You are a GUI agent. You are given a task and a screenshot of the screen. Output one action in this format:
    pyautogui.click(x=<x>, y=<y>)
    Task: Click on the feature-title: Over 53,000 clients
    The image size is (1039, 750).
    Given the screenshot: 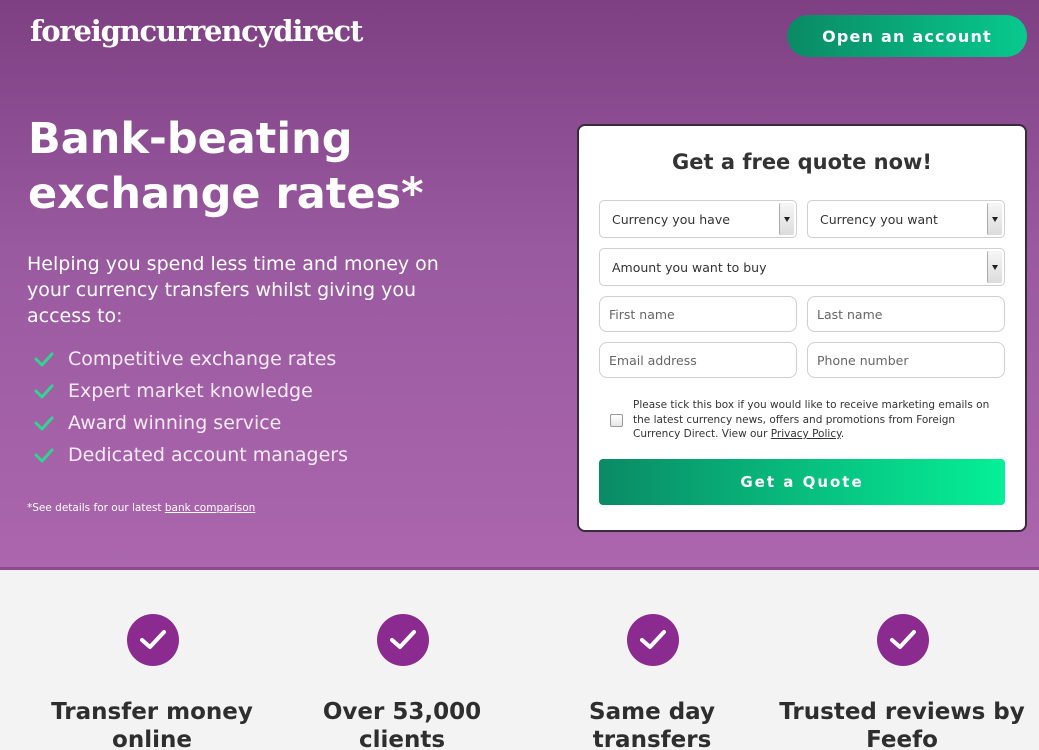 What is the action you would take?
    pyautogui.click(x=402, y=724)
    